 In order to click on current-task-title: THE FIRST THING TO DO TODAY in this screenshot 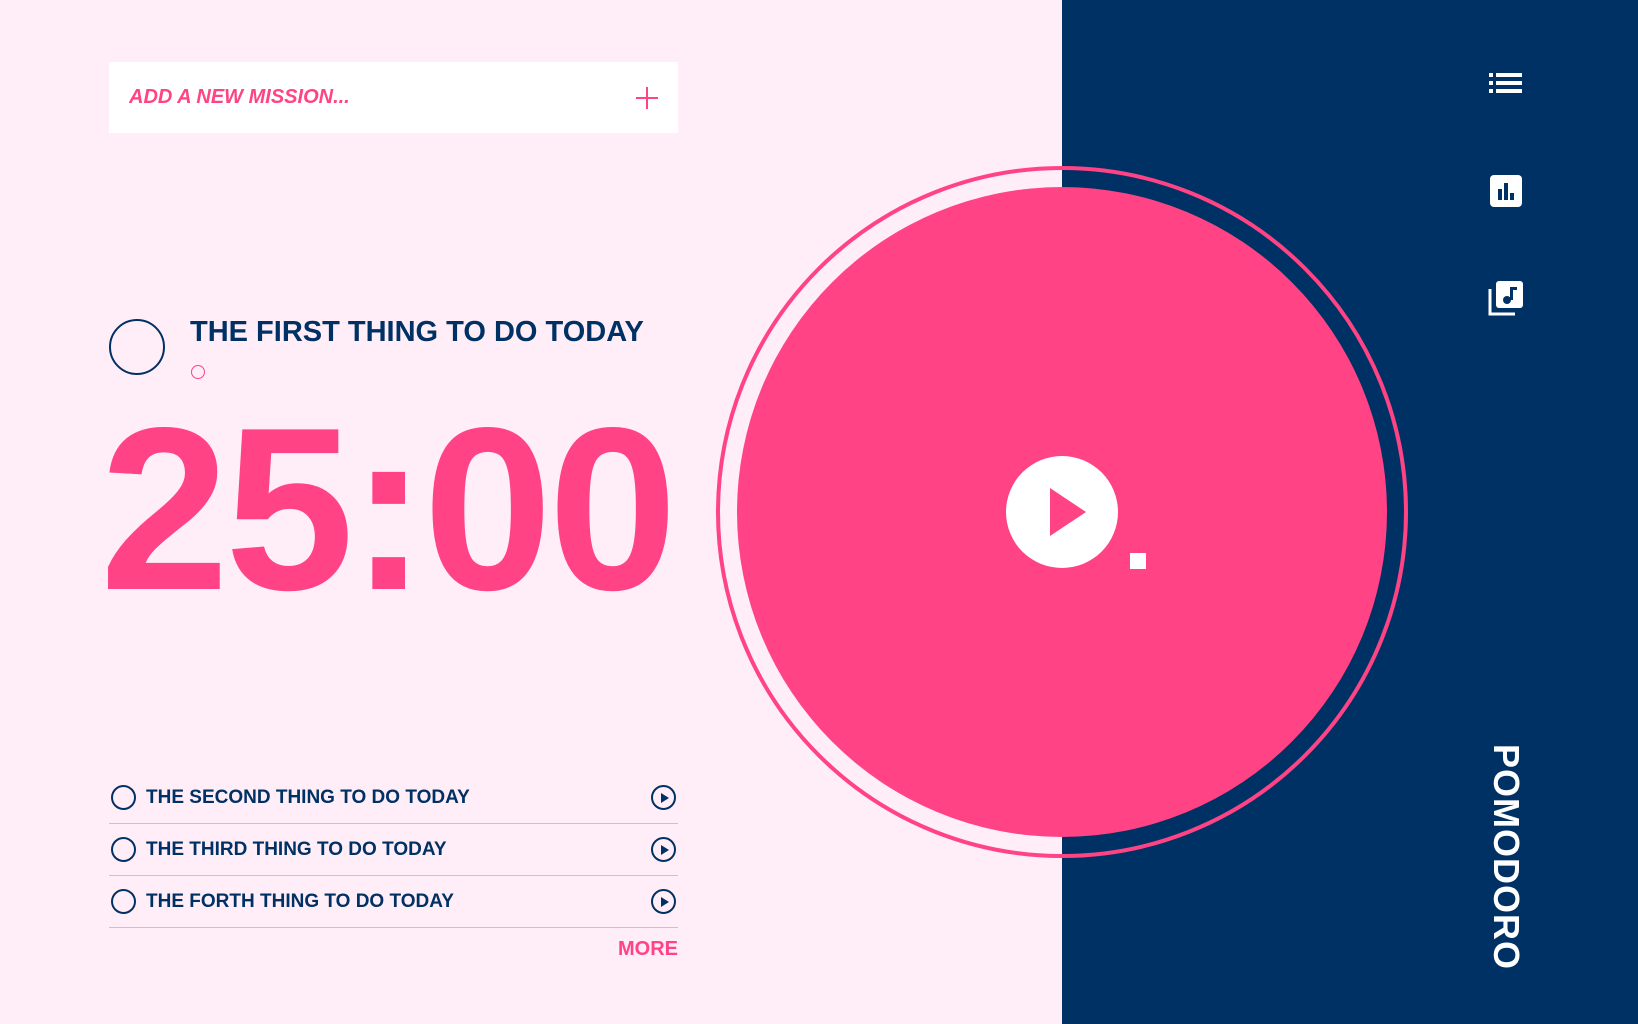, I will do `click(417, 332)`.